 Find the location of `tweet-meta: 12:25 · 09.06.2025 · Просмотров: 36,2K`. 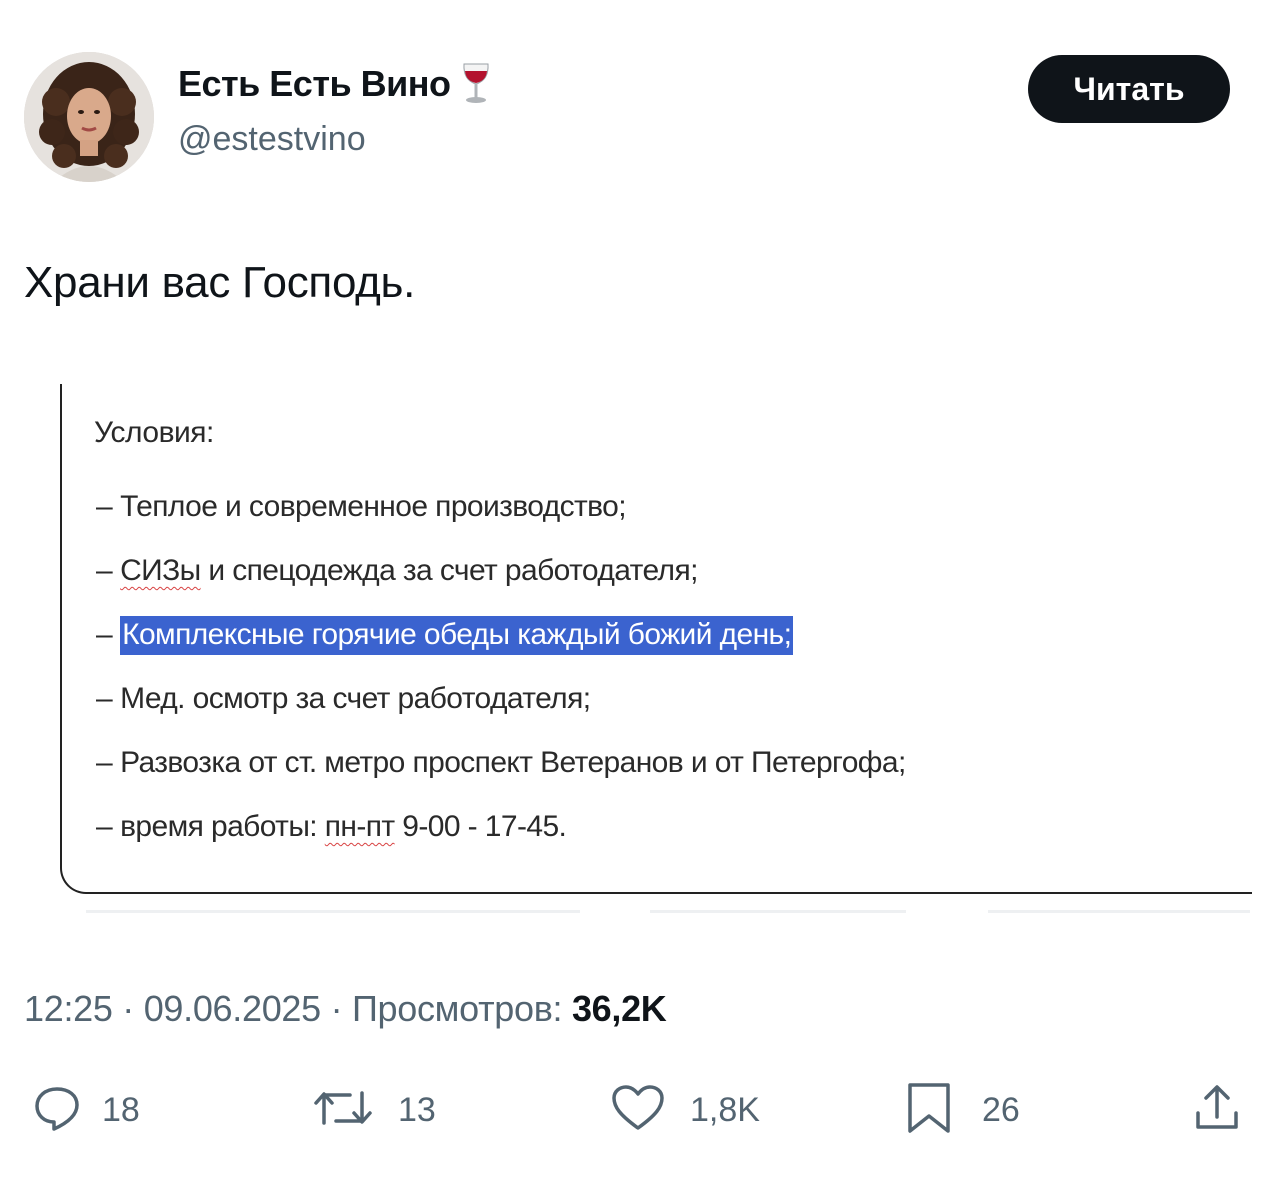

tweet-meta: 12:25 · 09.06.2025 · Просмотров: 36,2K is located at coordinates (345, 1008).